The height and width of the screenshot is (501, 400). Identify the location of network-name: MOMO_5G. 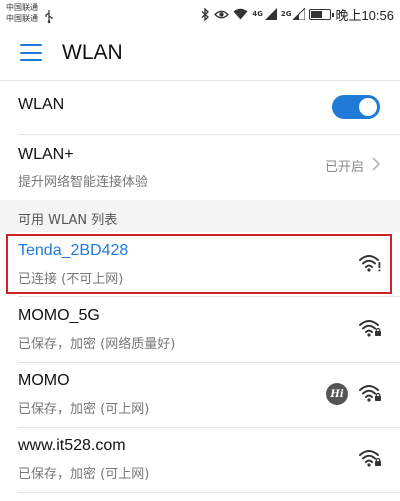
(59, 315).